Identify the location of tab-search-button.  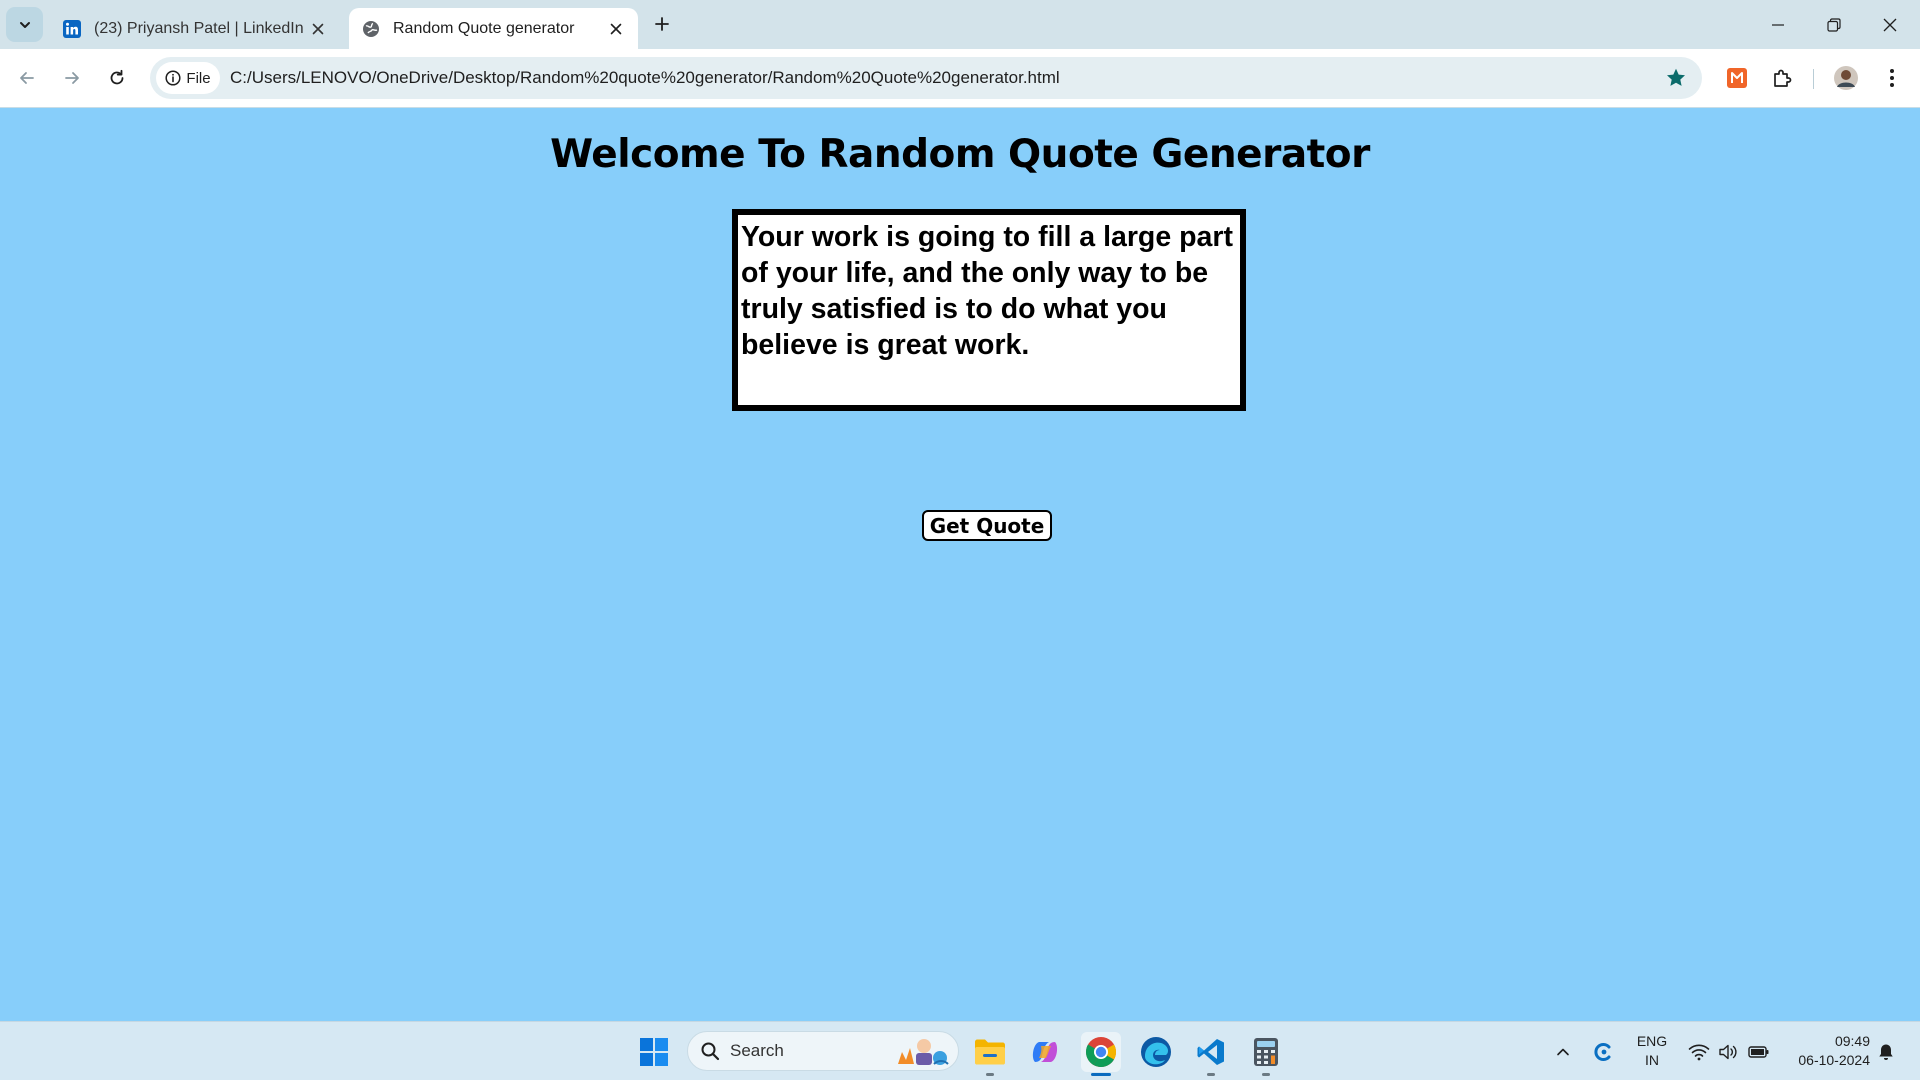
(24, 24).